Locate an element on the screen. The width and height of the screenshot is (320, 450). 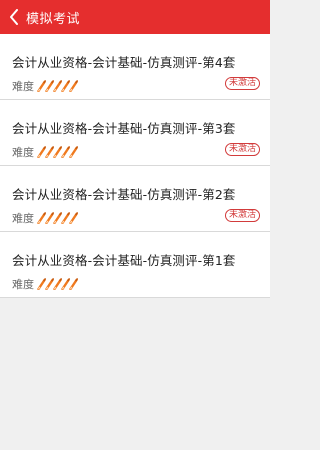
exam-item: 会计从业资格-会计基础-仿真测评-第2套 难度 未激活 is located at coordinates (135, 199).